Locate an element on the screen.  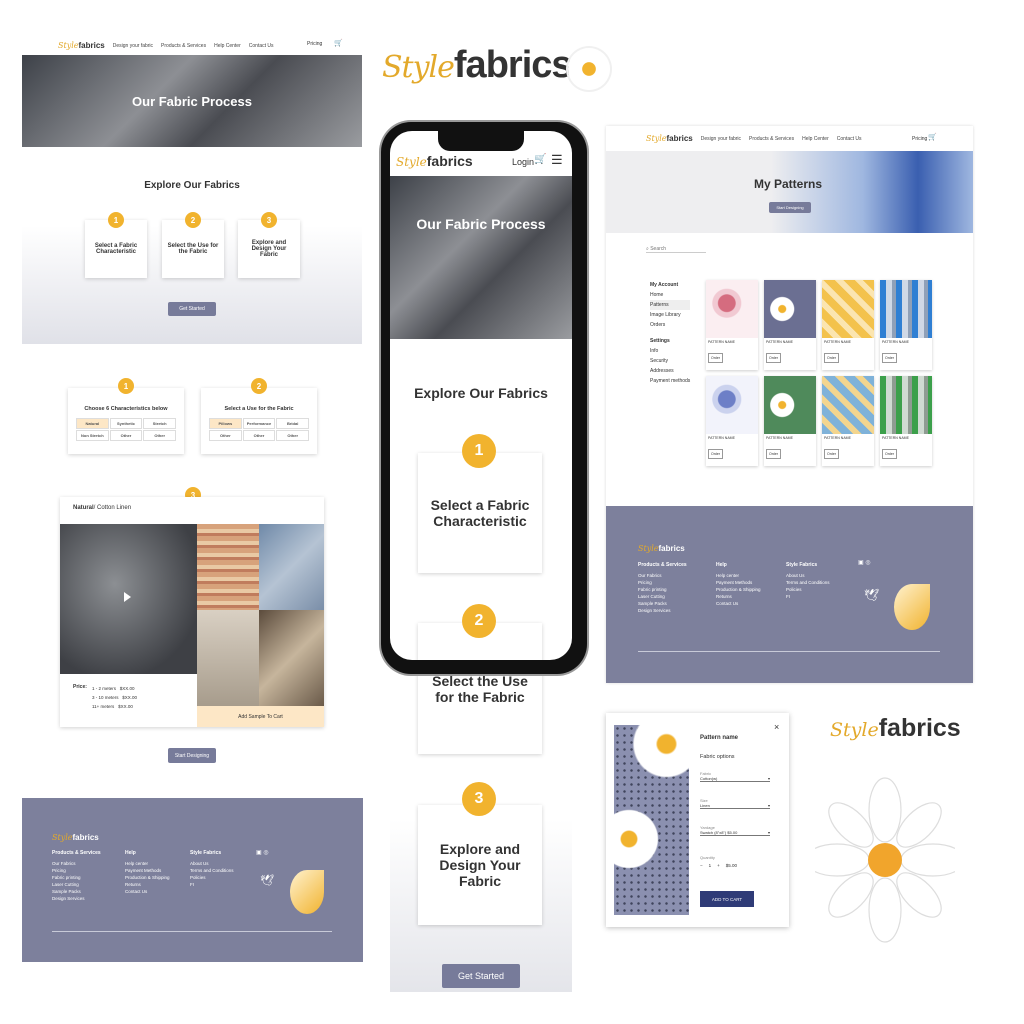
option: Stretch is located at coordinates (159, 423).